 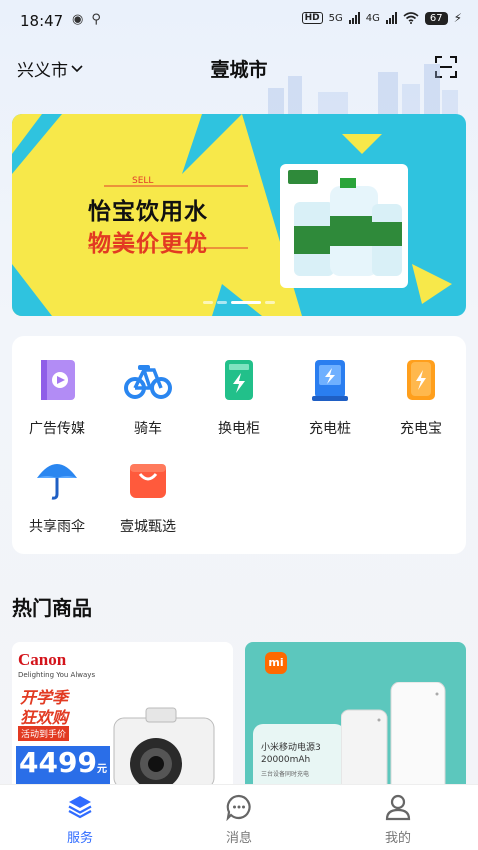 I want to click on ad-media-icon, so click(x=58, y=380).